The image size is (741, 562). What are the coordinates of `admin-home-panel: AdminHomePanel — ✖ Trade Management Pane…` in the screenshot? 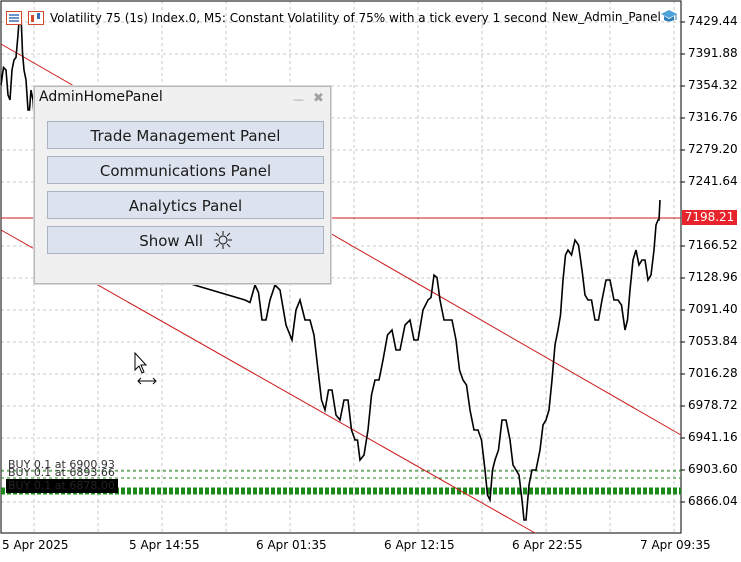 It's located at (182, 185).